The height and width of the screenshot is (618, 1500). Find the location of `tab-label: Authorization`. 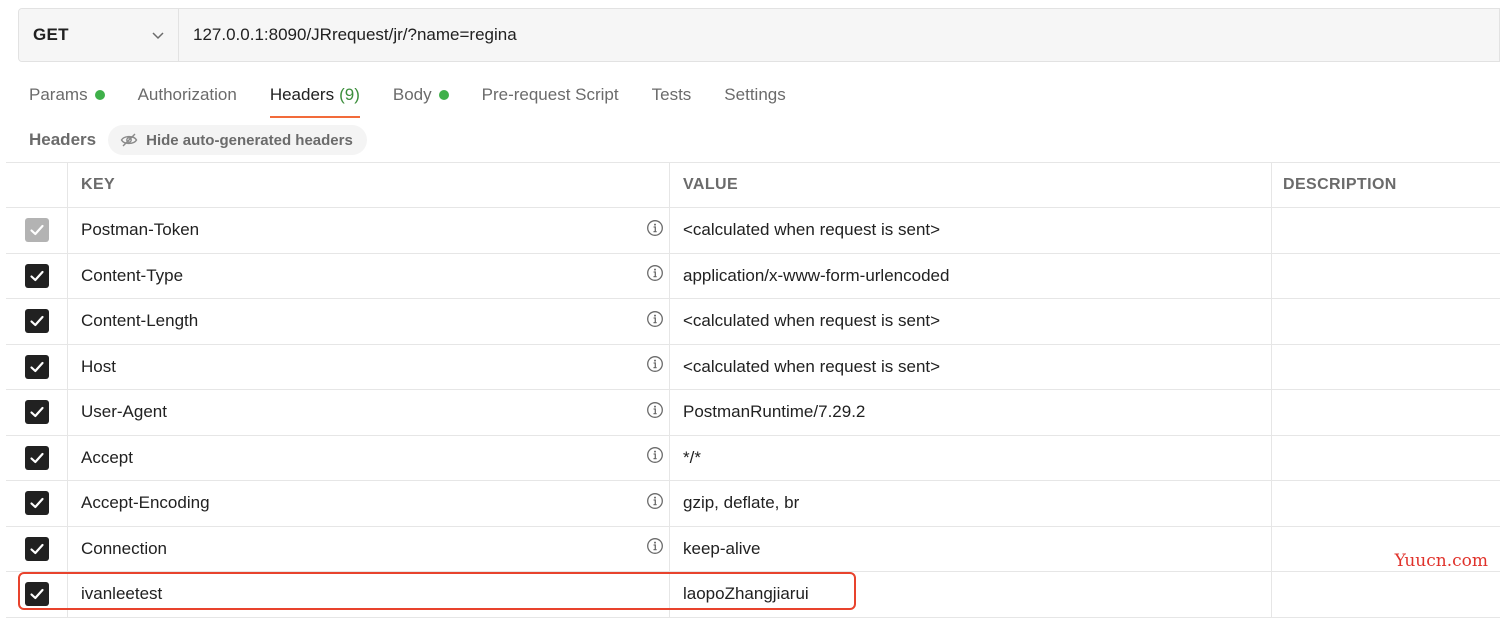

tab-label: Authorization is located at coordinates (187, 94).